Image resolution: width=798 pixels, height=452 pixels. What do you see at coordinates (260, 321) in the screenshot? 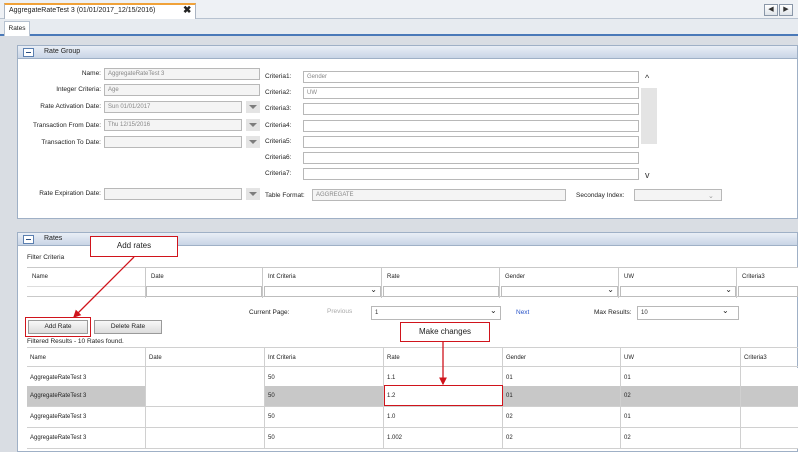
I see `annotation-arrows` at bounding box center [260, 321].